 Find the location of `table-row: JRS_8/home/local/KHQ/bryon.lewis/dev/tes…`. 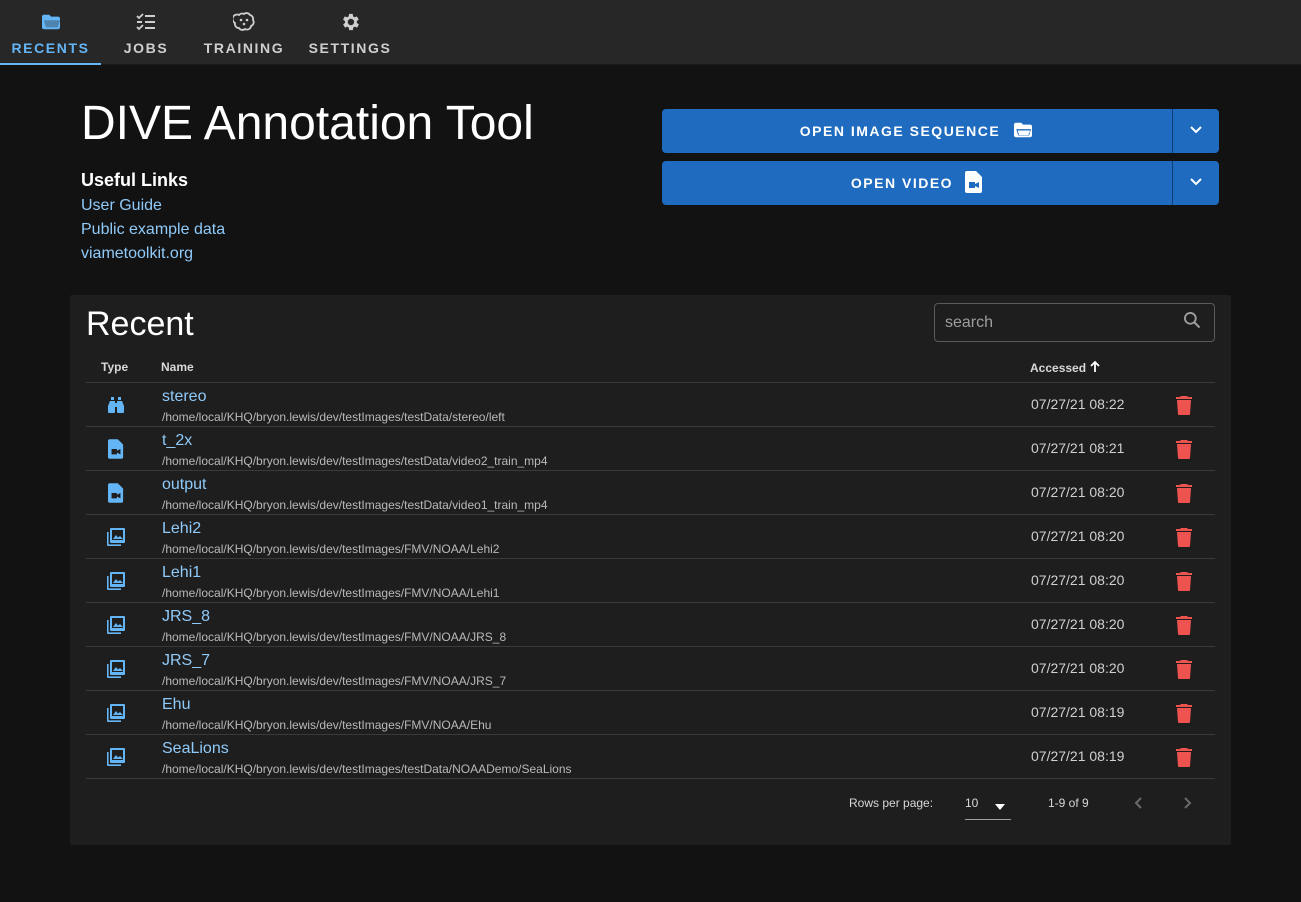

table-row: JRS_8/home/local/KHQ/bryon.lewis/dev/tes… is located at coordinates (650, 625).